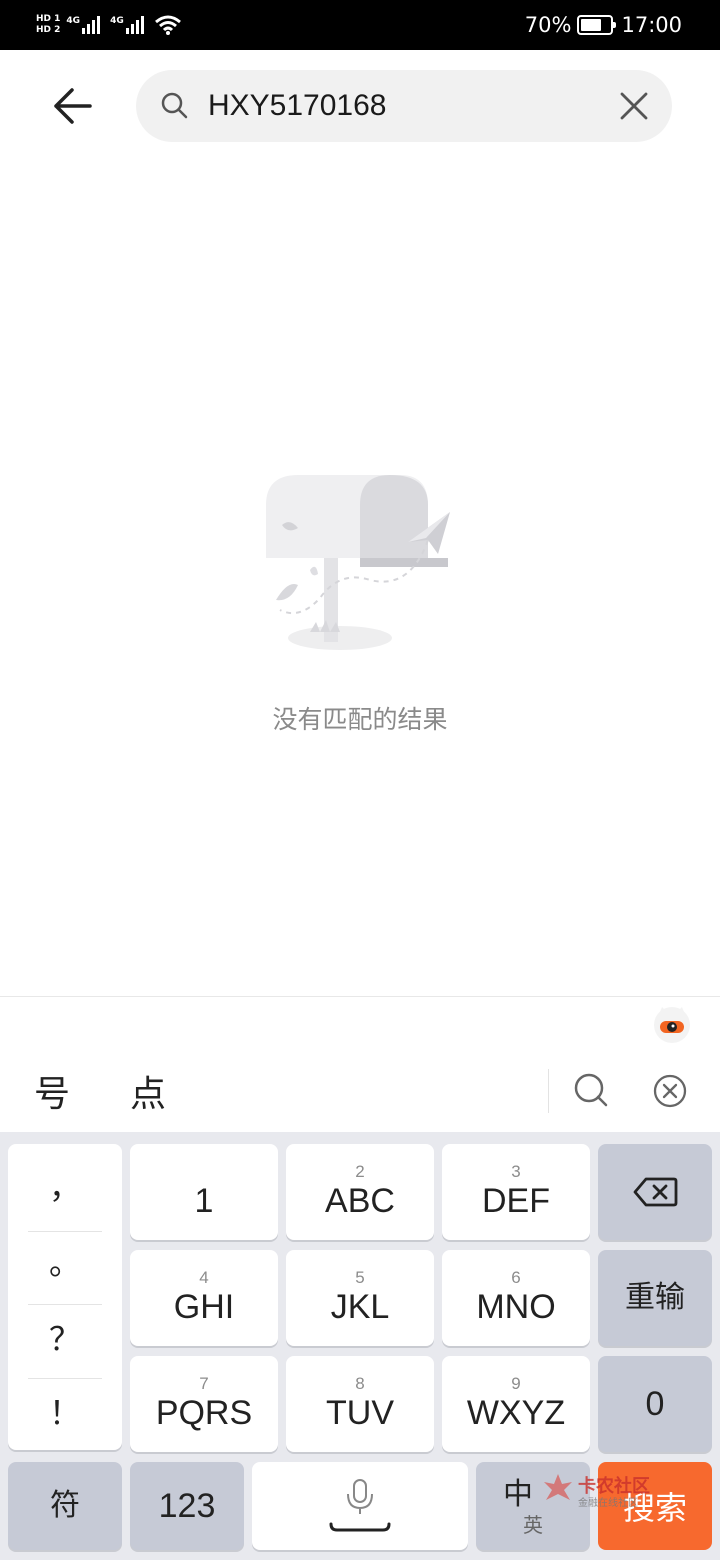 The image size is (720, 1560). I want to click on key-label: 重输, so click(655, 1297).